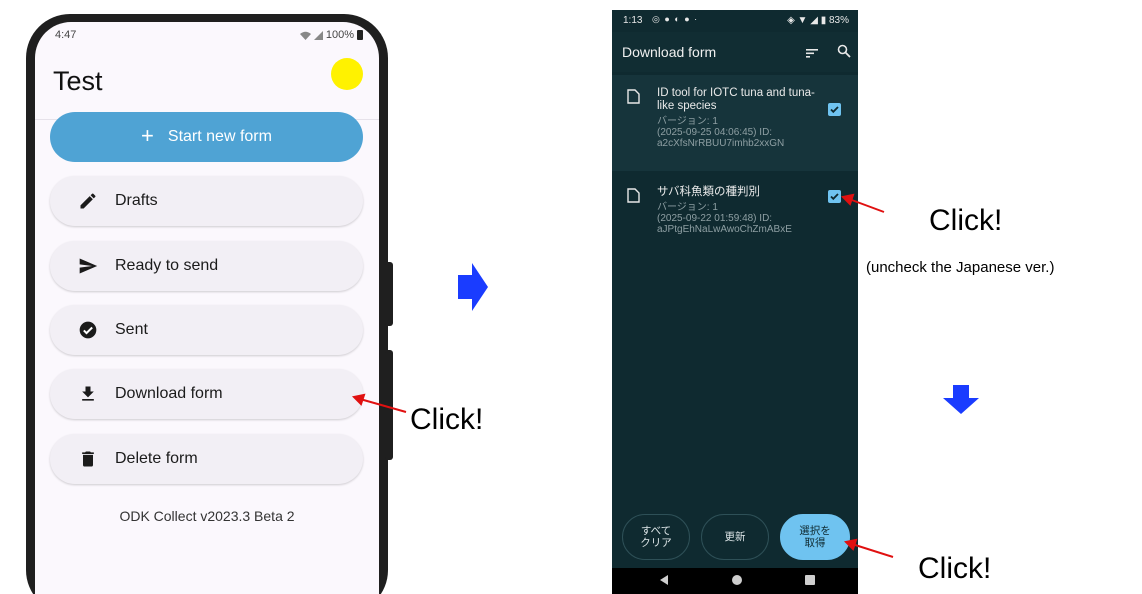  I want to click on form-id: a2cXfsNrRBUU7imhb2xxGN, so click(721, 143).